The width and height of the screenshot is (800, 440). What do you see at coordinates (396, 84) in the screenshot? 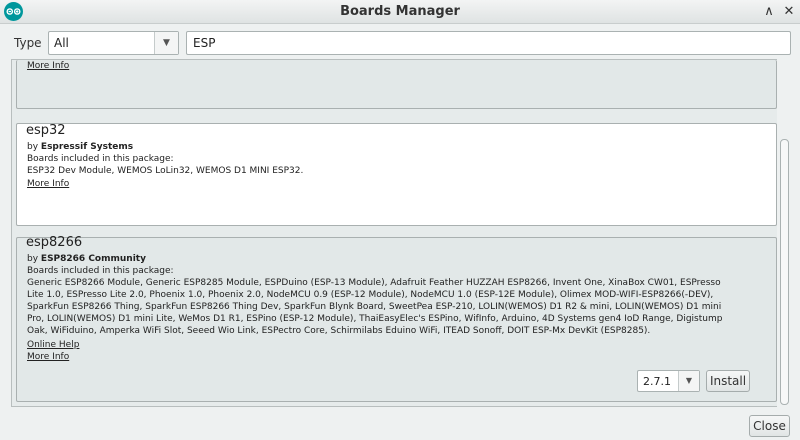
I see `list-item: More Info` at bounding box center [396, 84].